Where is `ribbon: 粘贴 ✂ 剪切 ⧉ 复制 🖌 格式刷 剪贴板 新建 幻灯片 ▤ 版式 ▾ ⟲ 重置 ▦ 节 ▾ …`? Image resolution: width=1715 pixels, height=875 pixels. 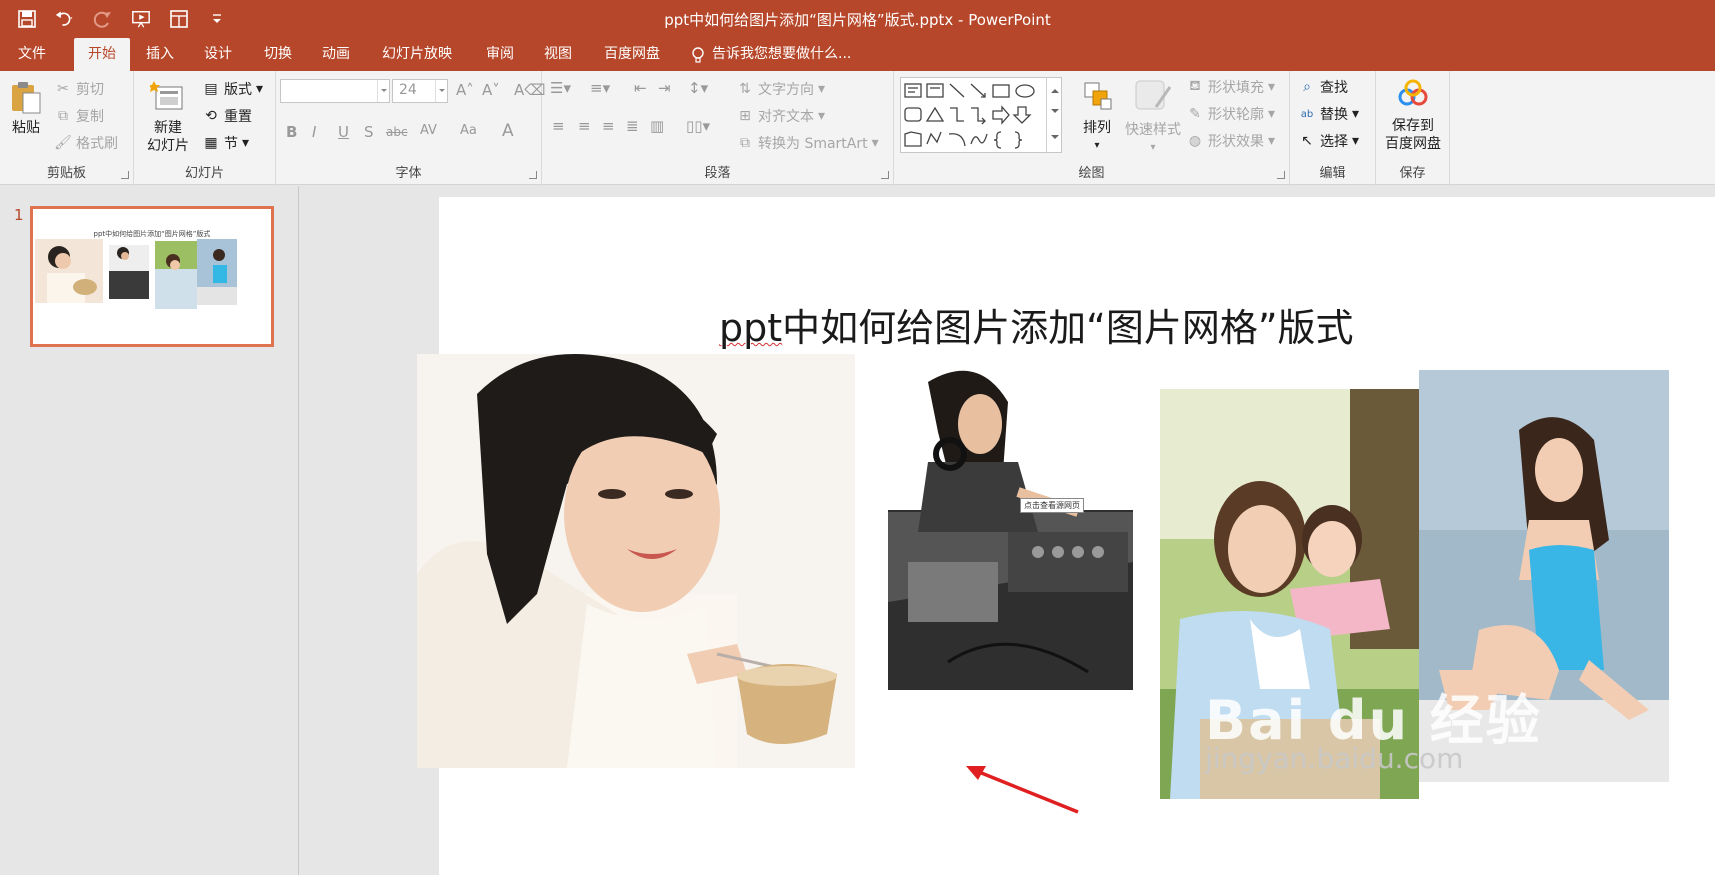 ribbon: 粘贴 ✂ 剪切 ⧉ 复制 🖌 格式刷 剪贴板 新建 幻灯片 ▤ 版式 ▾ ⟲ 重置 ▦ 节 ▾ … is located at coordinates (857, 128).